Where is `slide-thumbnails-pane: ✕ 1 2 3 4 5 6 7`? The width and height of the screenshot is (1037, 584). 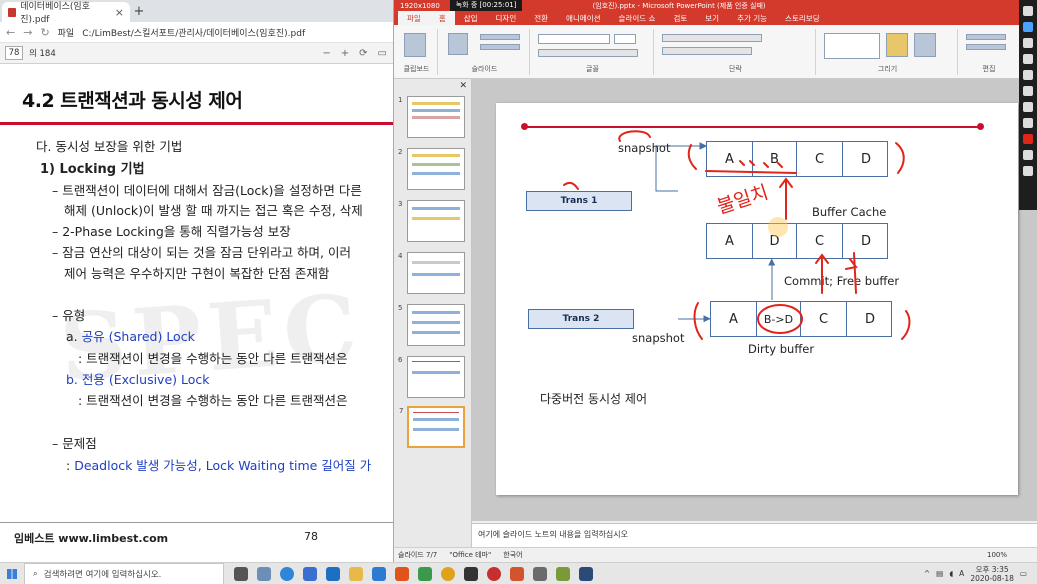
slide-thumbnails-pane: ✕ 1 2 3 4 5 6 7 is located at coordinates (433, 313).